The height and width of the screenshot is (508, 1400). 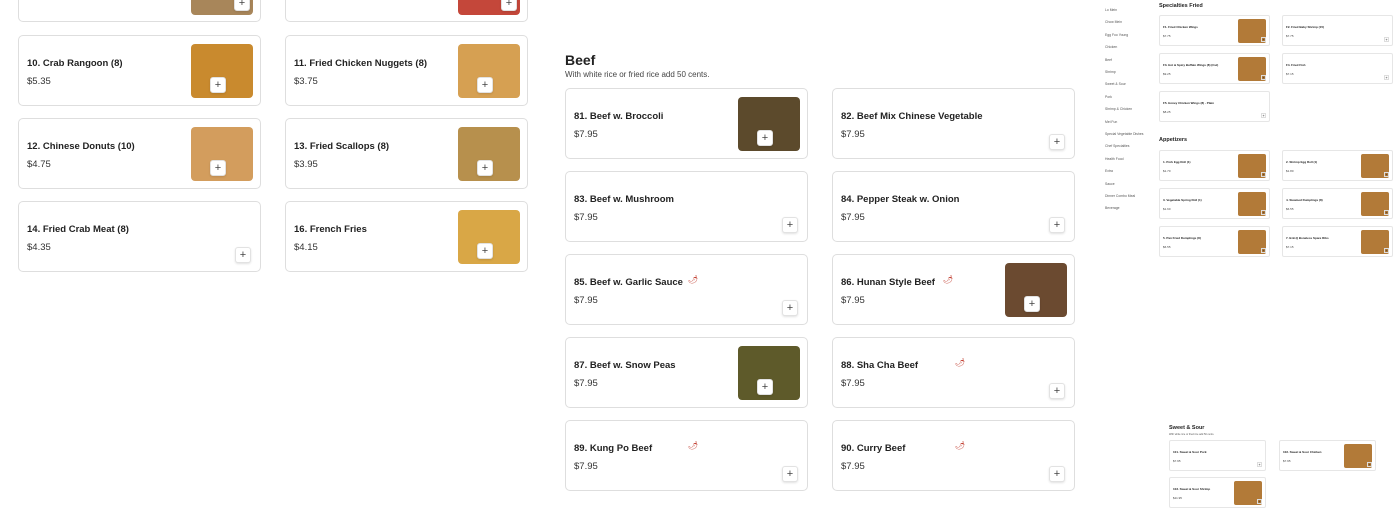 What do you see at coordinates (1117, 146) in the screenshot?
I see `preview-nav-item: Chef Specialties` at bounding box center [1117, 146].